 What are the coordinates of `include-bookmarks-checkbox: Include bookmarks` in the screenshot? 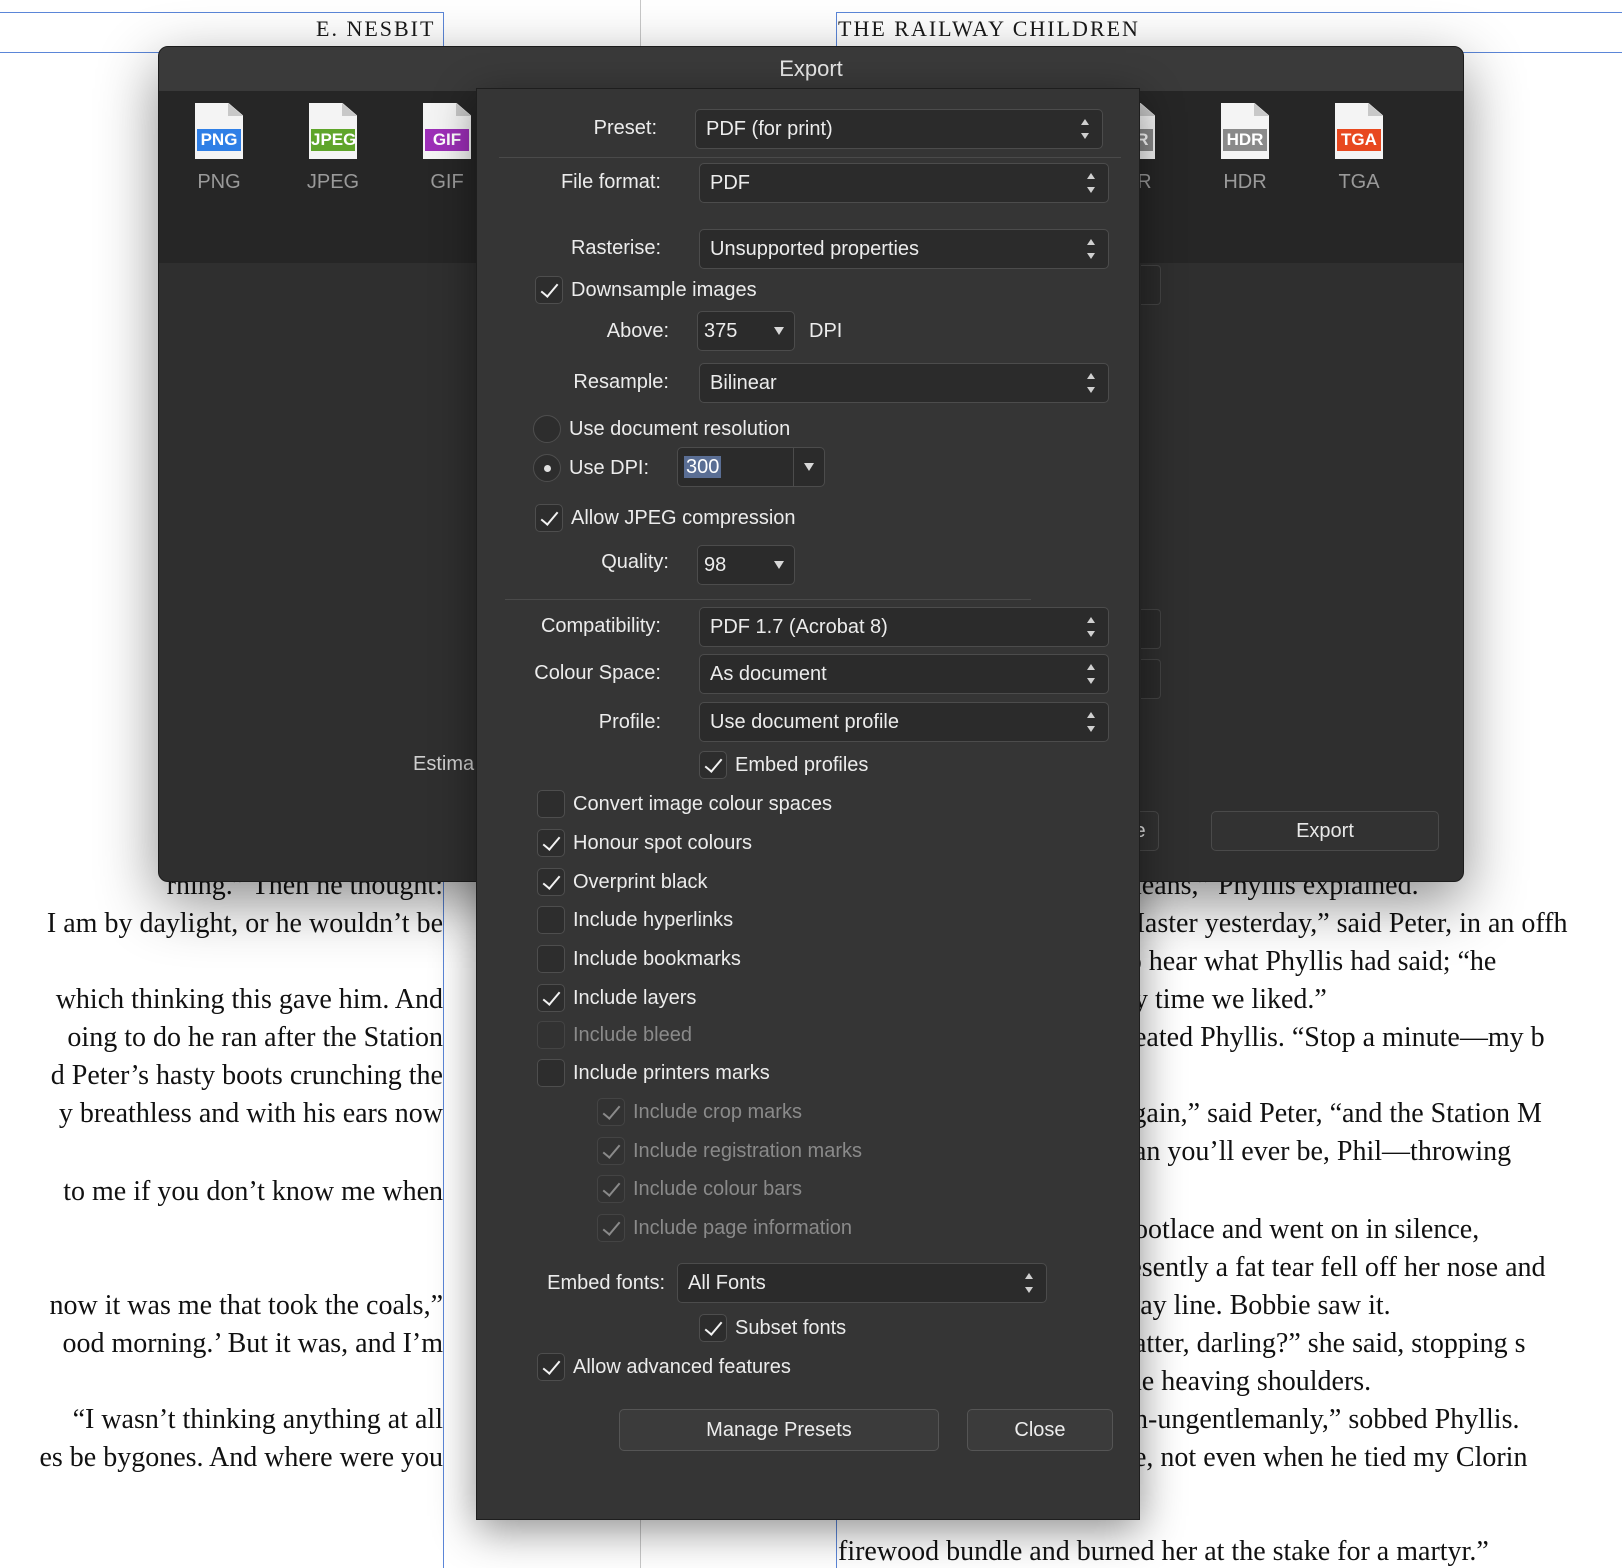 It's located at (747, 960).